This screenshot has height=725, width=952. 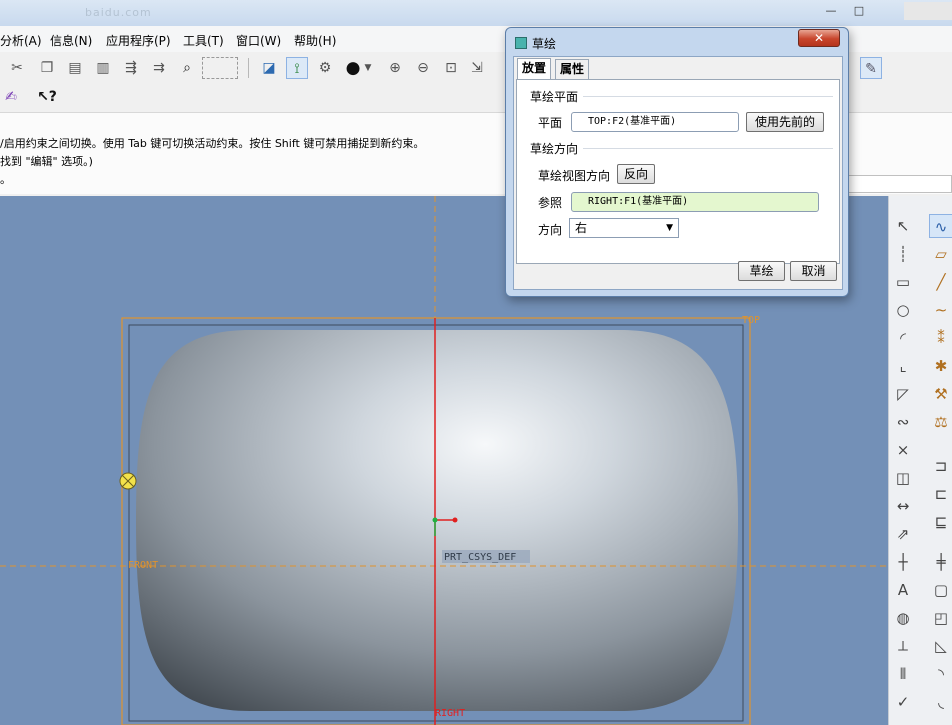 I want to click on centerline-icon: ┊, so click(x=903, y=254).